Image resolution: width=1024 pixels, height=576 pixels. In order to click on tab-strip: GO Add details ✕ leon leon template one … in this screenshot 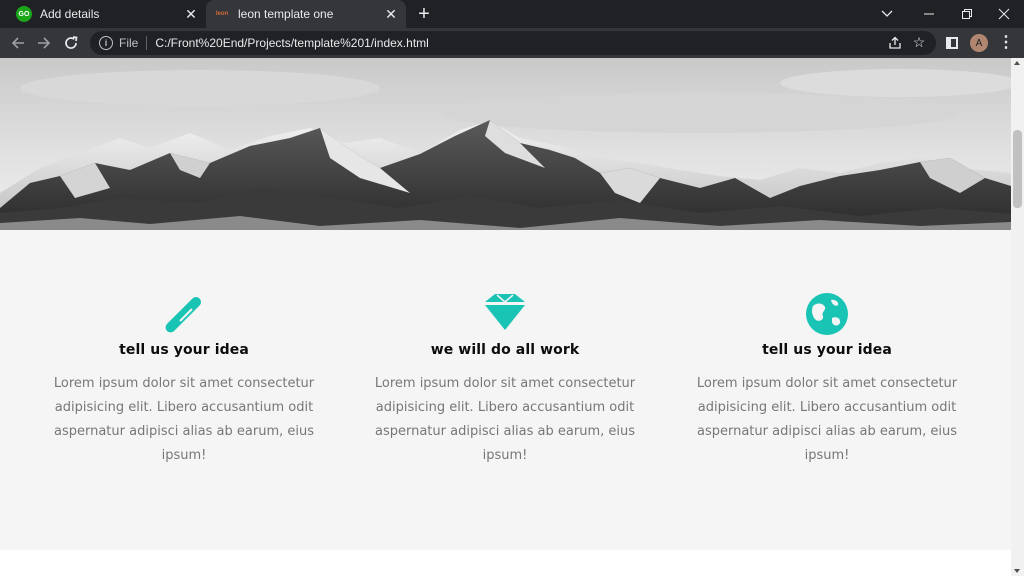, I will do `click(512, 14)`.